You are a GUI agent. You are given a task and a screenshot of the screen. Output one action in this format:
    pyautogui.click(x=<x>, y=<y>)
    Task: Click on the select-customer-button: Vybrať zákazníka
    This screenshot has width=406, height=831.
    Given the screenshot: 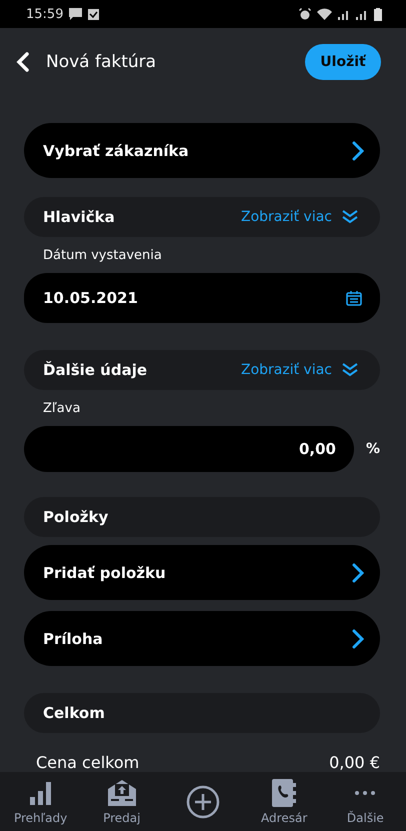 What is the action you would take?
    pyautogui.click(x=202, y=150)
    